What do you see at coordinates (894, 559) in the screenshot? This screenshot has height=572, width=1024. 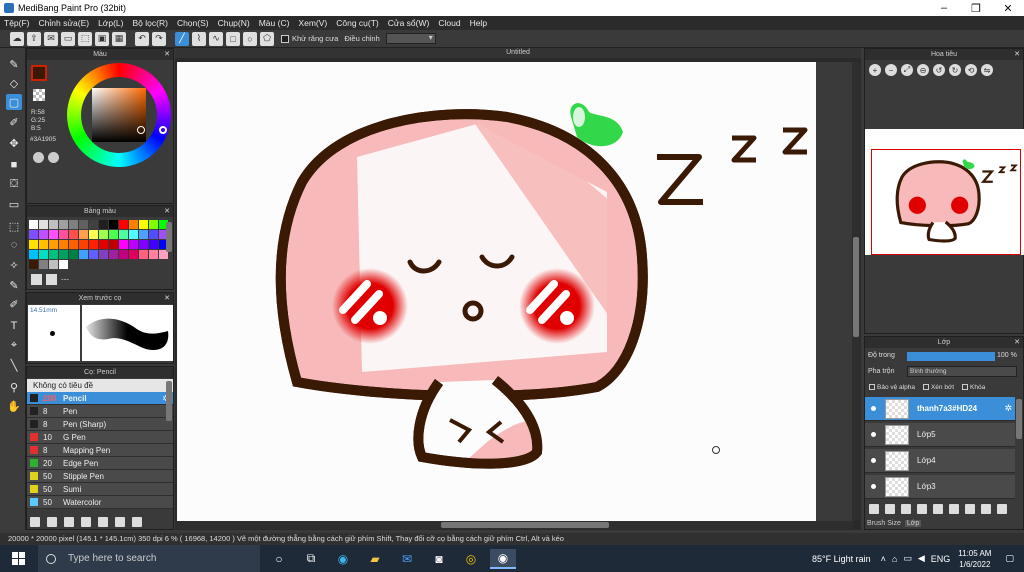 I see `network-icon: ⌂` at bounding box center [894, 559].